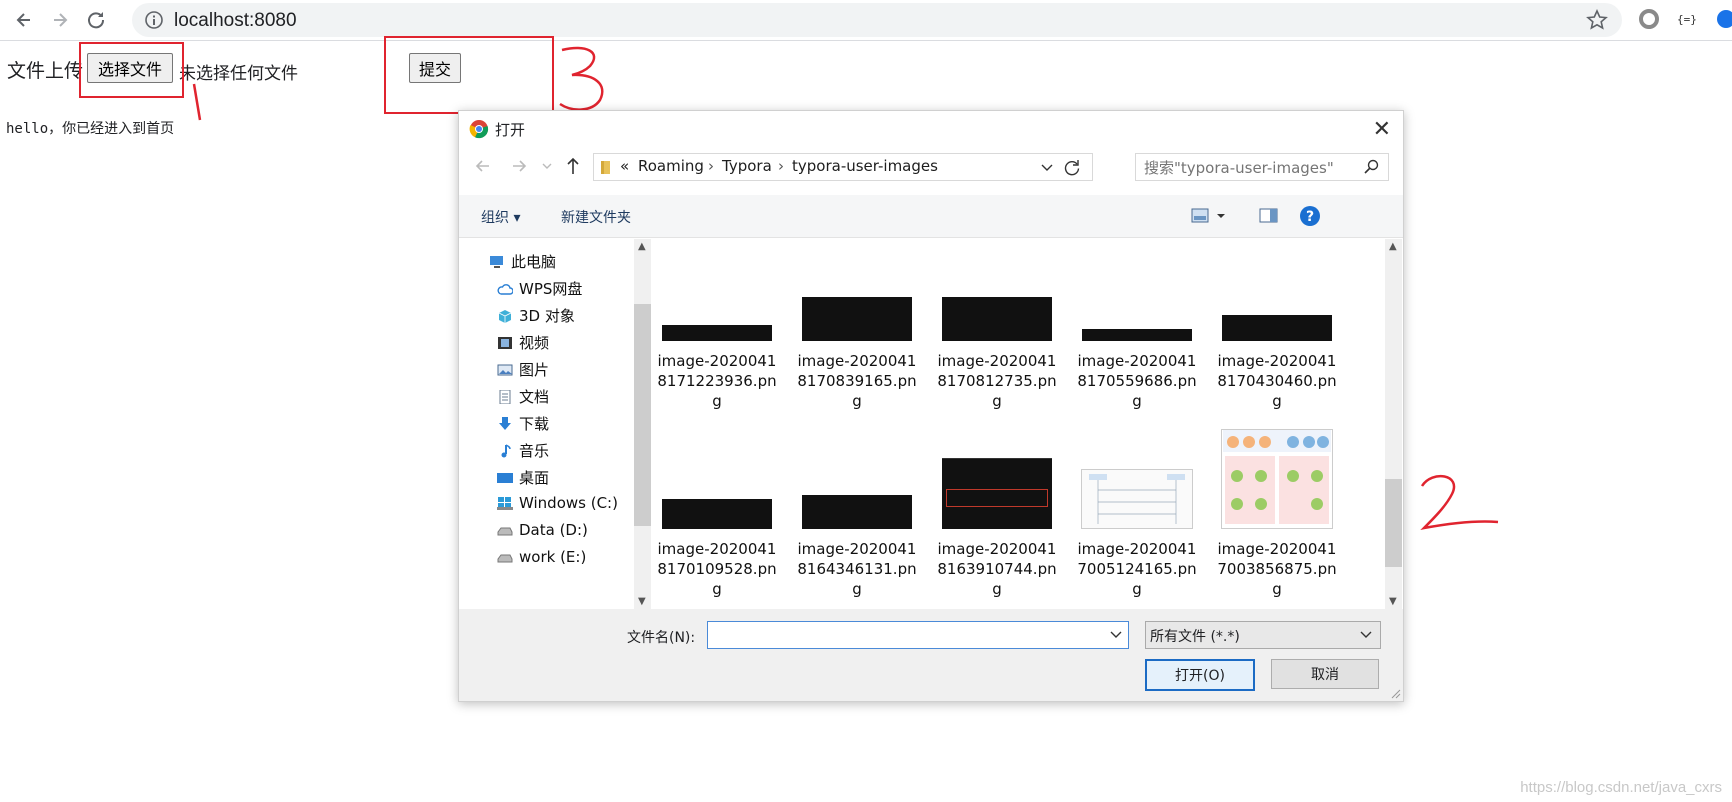  Describe the element at coordinates (857, 569) in the screenshot. I see `file-name: image-20200418164346131.png` at that location.